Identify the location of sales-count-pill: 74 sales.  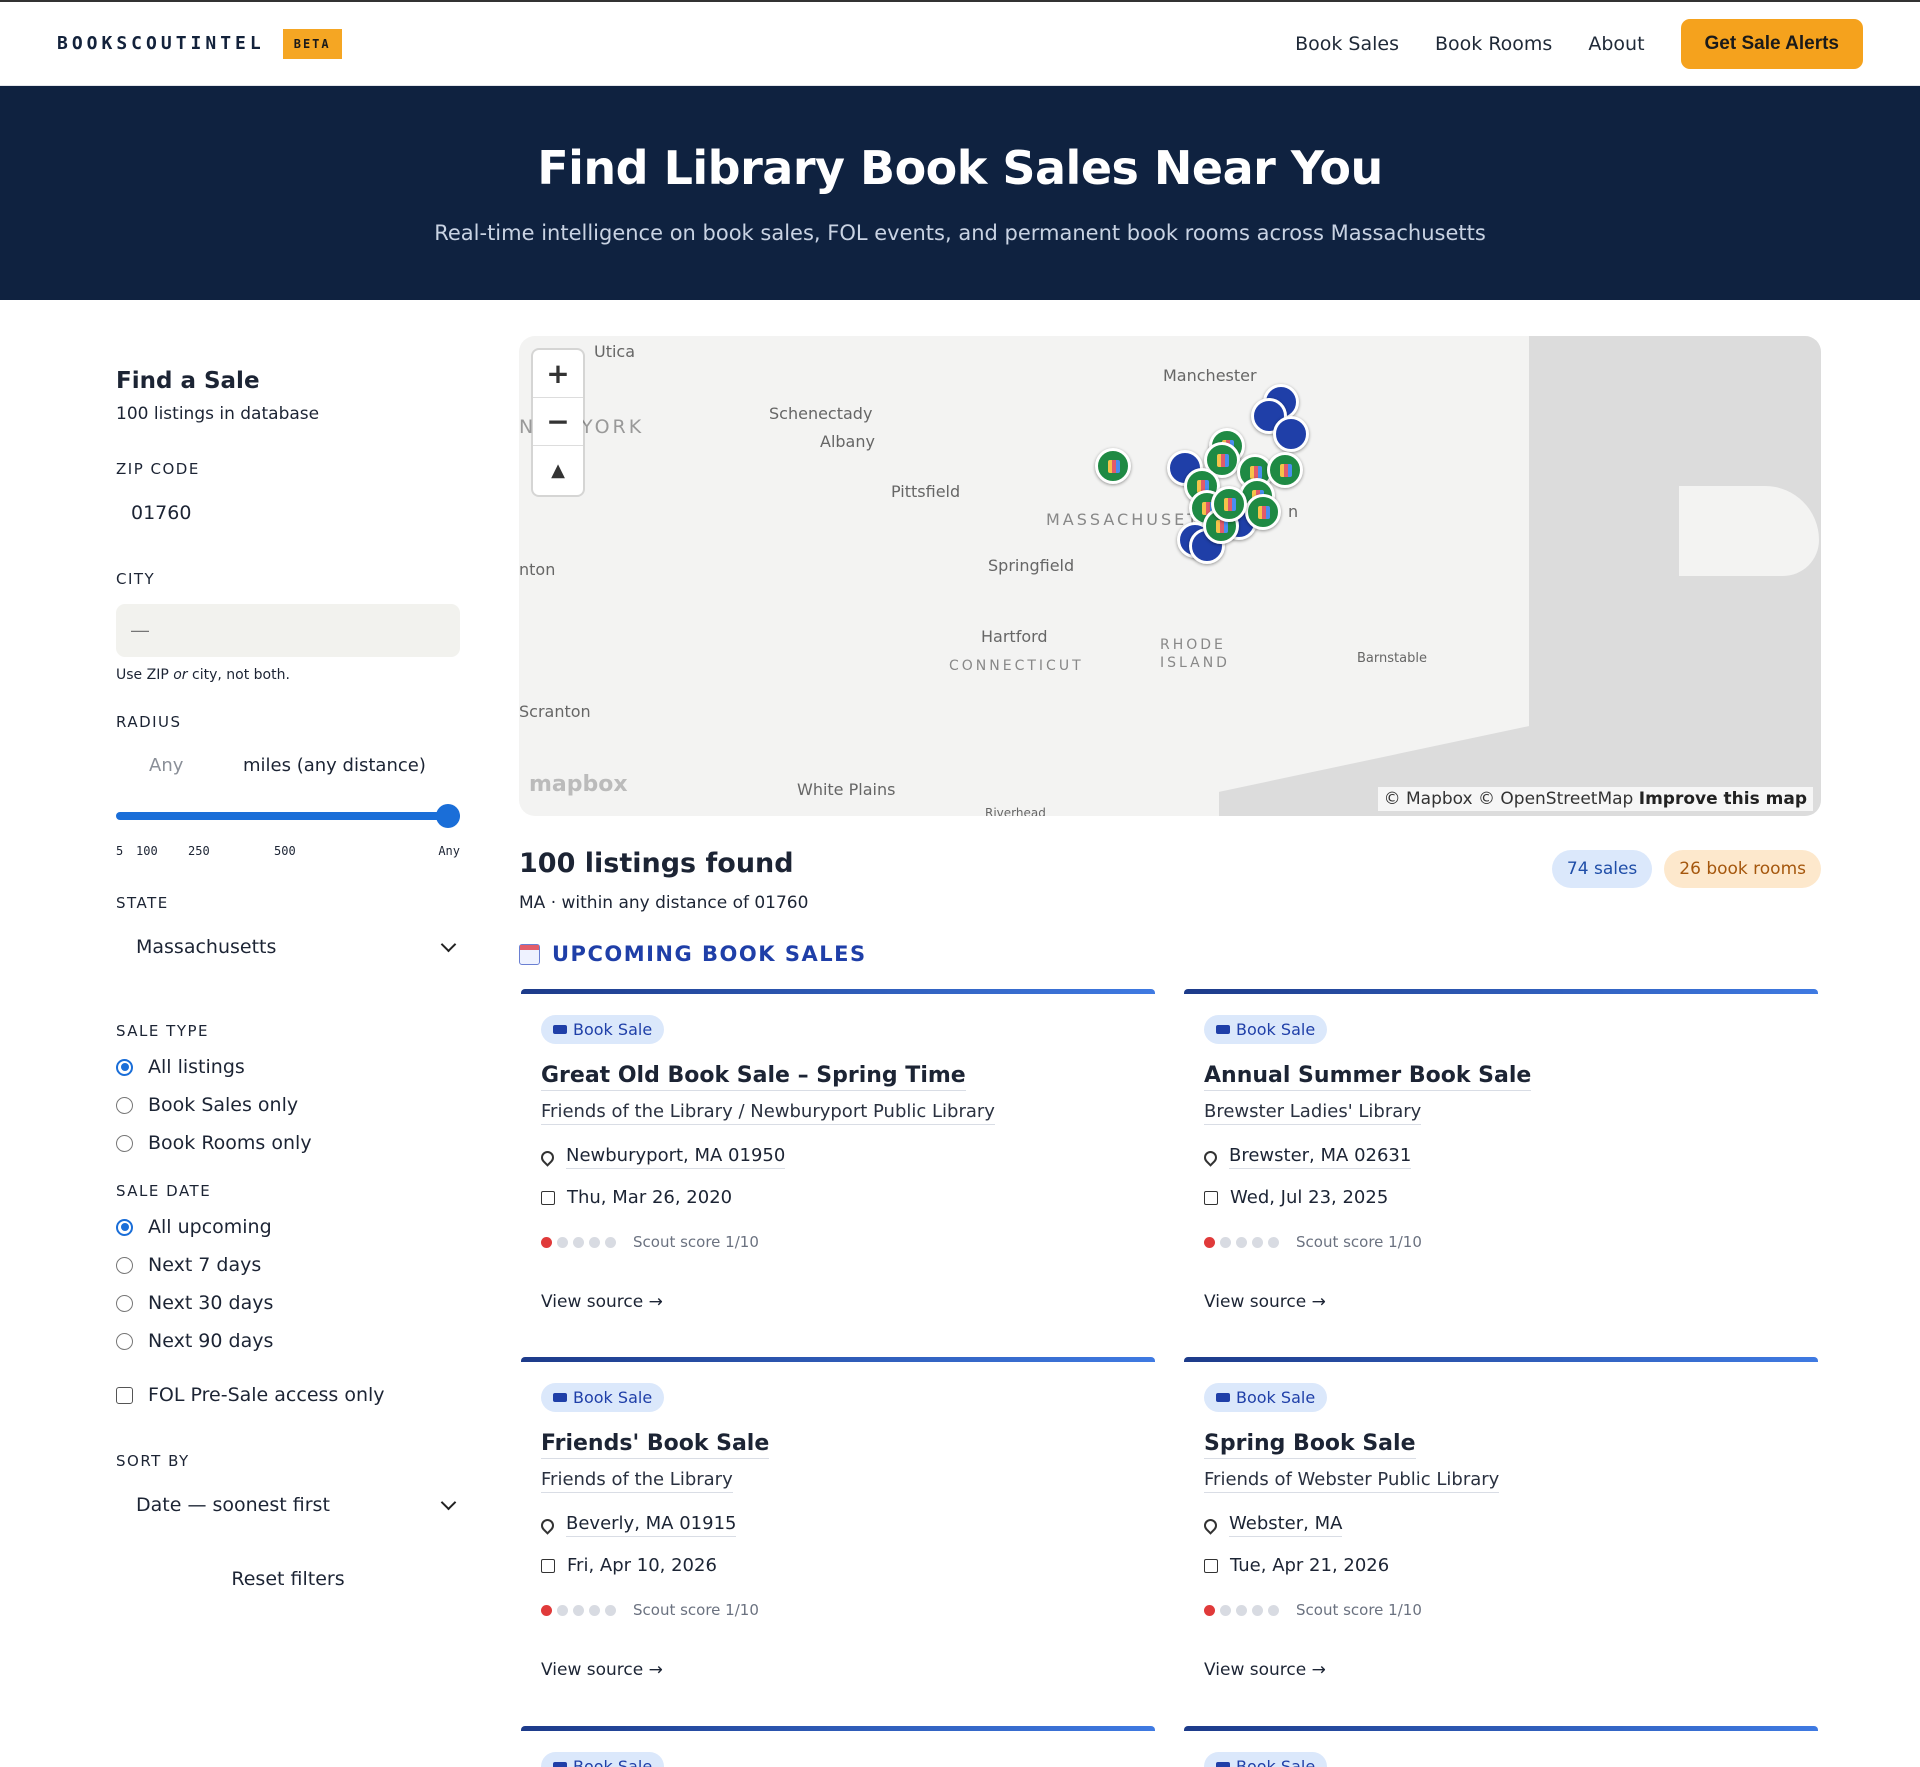
(1602, 869).